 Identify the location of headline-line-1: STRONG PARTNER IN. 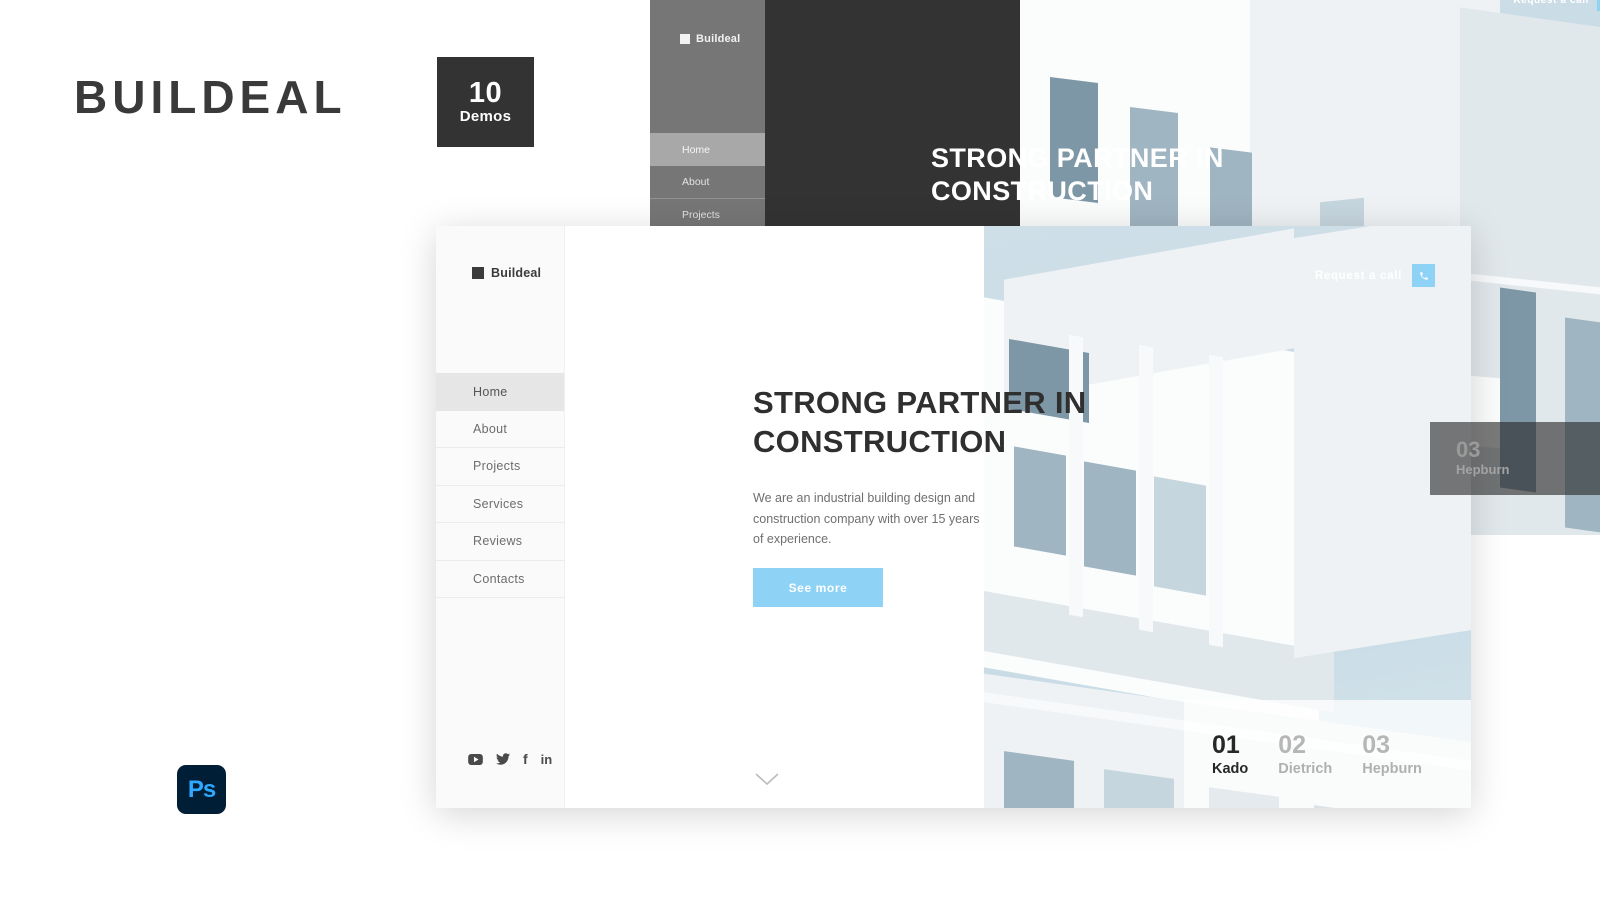
(920, 402).